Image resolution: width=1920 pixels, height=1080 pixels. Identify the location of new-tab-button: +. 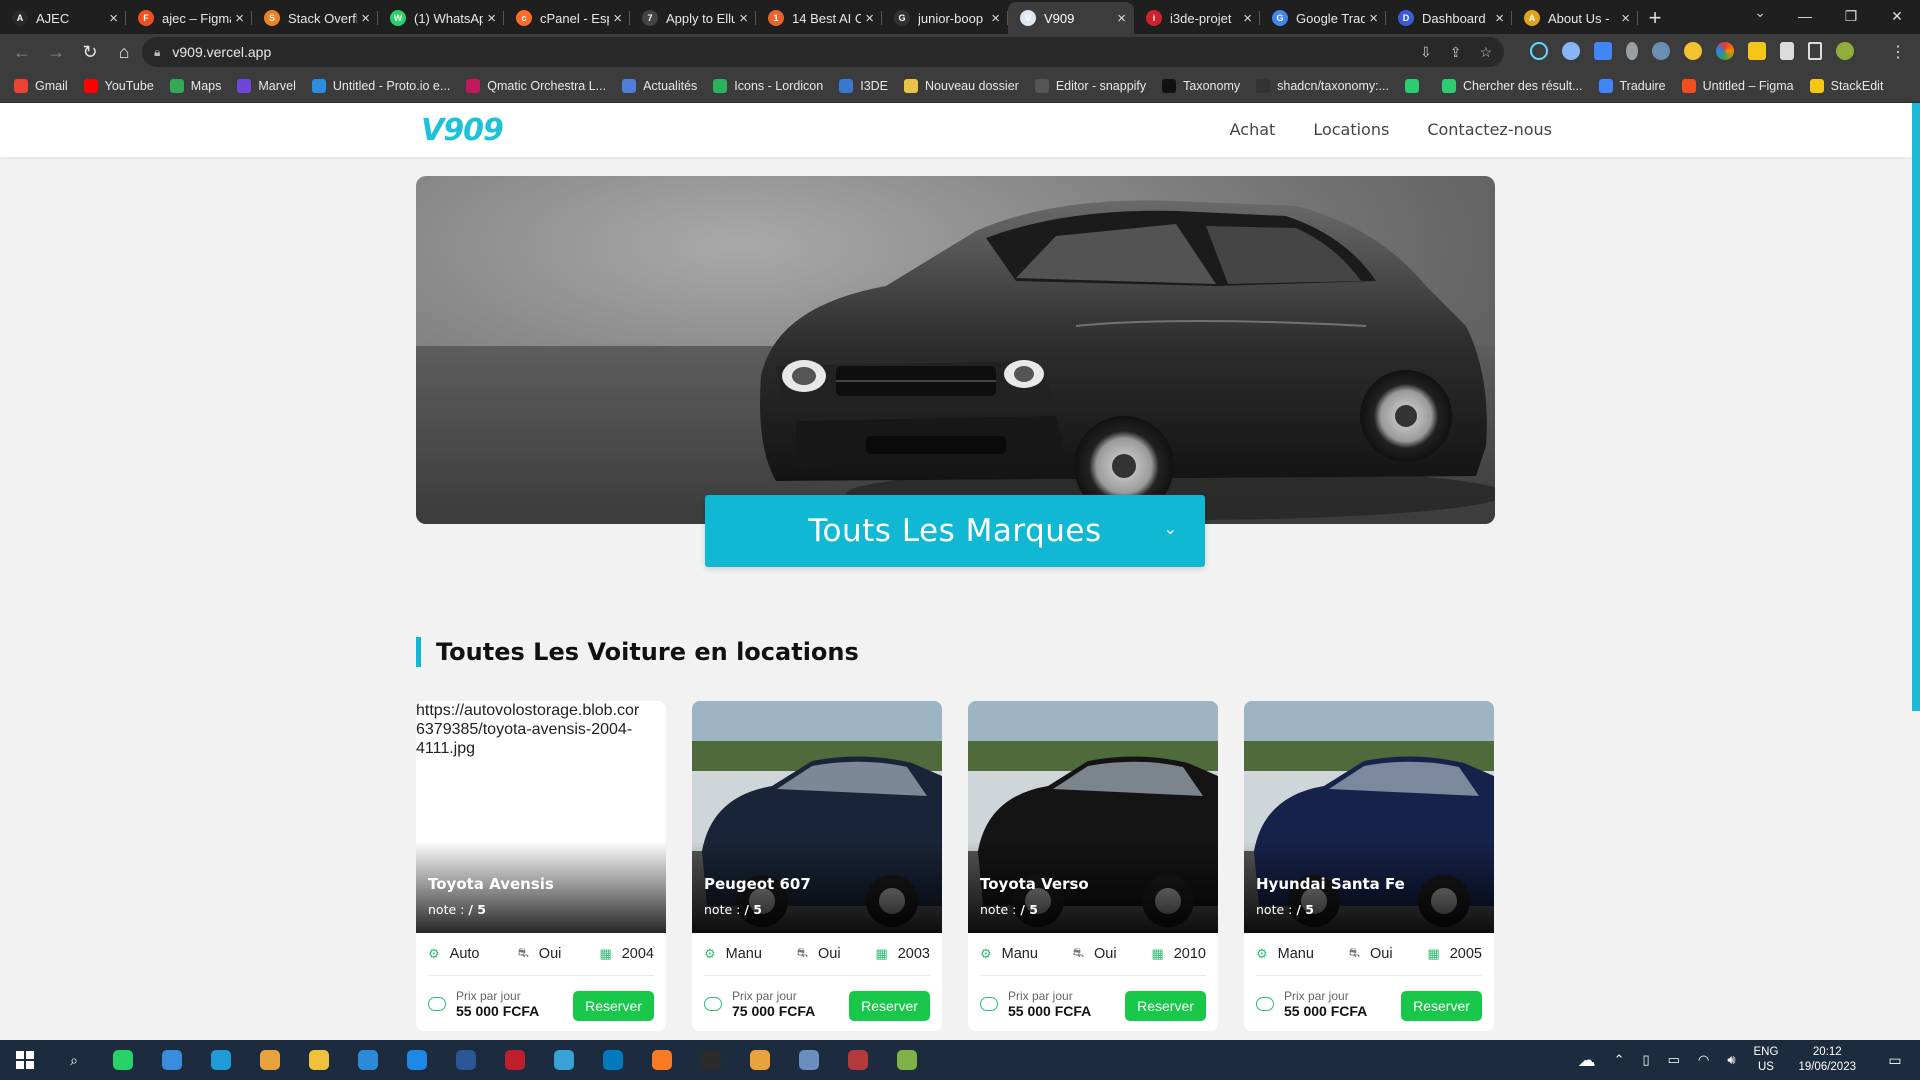
(1655, 18).